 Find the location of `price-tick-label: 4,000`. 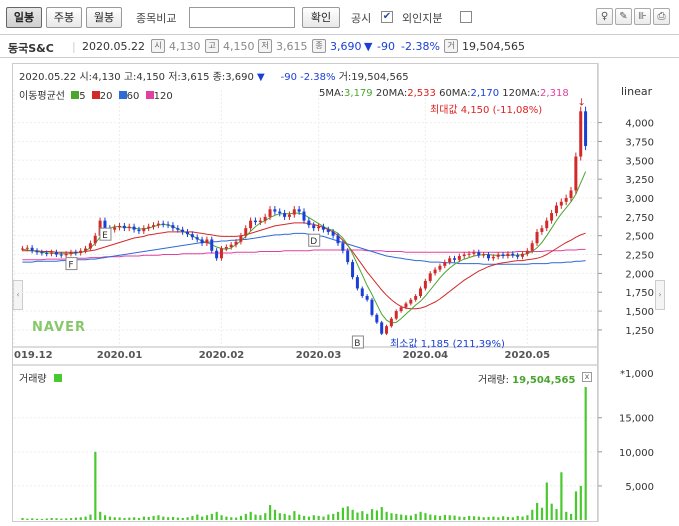

price-tick-label: 4,000 is located at coordinates (639, 124).